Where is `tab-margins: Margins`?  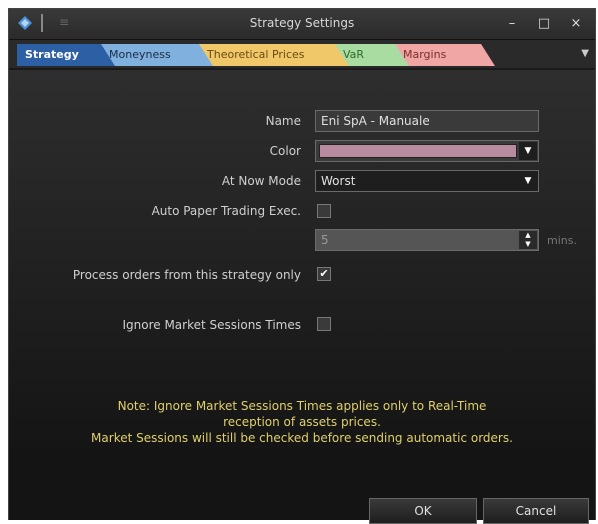
tab-margins: Margins is located at coordinates (445, 55).